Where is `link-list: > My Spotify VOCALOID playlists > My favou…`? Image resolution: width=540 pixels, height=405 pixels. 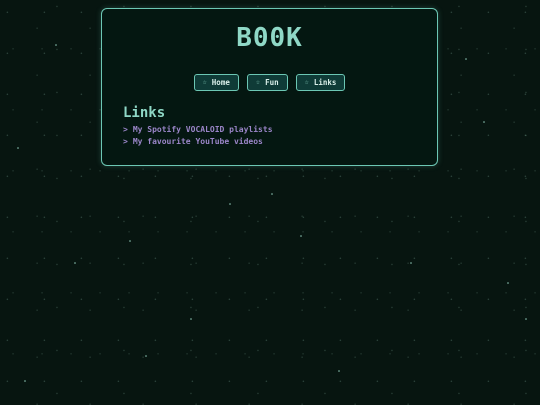 link-list: > My Spotify VOCALOID playlists > My favou… is located at coordinates (198, 135).